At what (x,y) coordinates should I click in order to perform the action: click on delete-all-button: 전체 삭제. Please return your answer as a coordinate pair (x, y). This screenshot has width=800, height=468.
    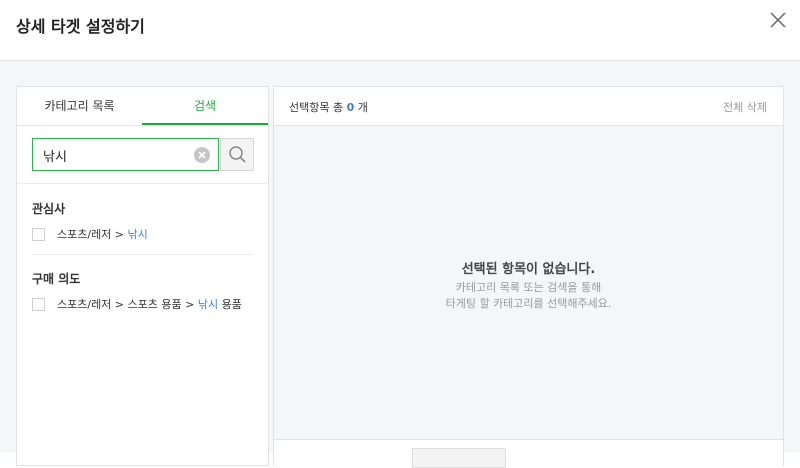
    Looking at the image, I should click on (745, 107).